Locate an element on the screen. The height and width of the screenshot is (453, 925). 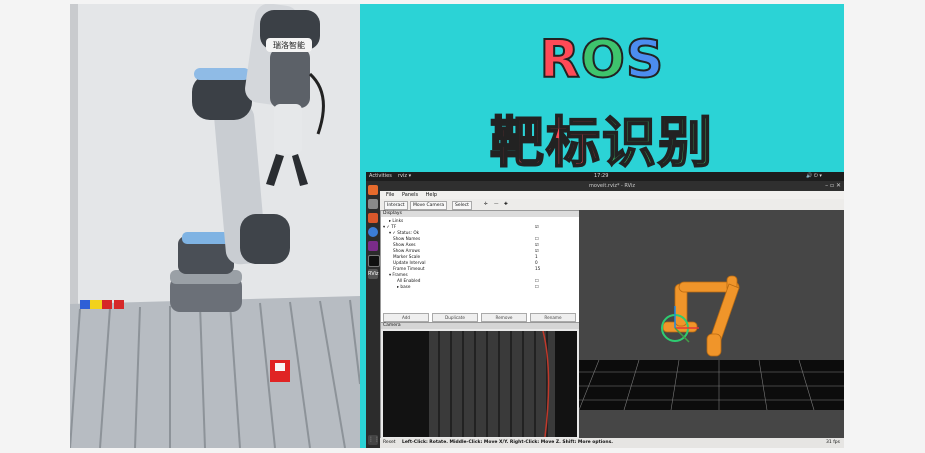
select-tool-button: Select is located at coordinates (462, 205).